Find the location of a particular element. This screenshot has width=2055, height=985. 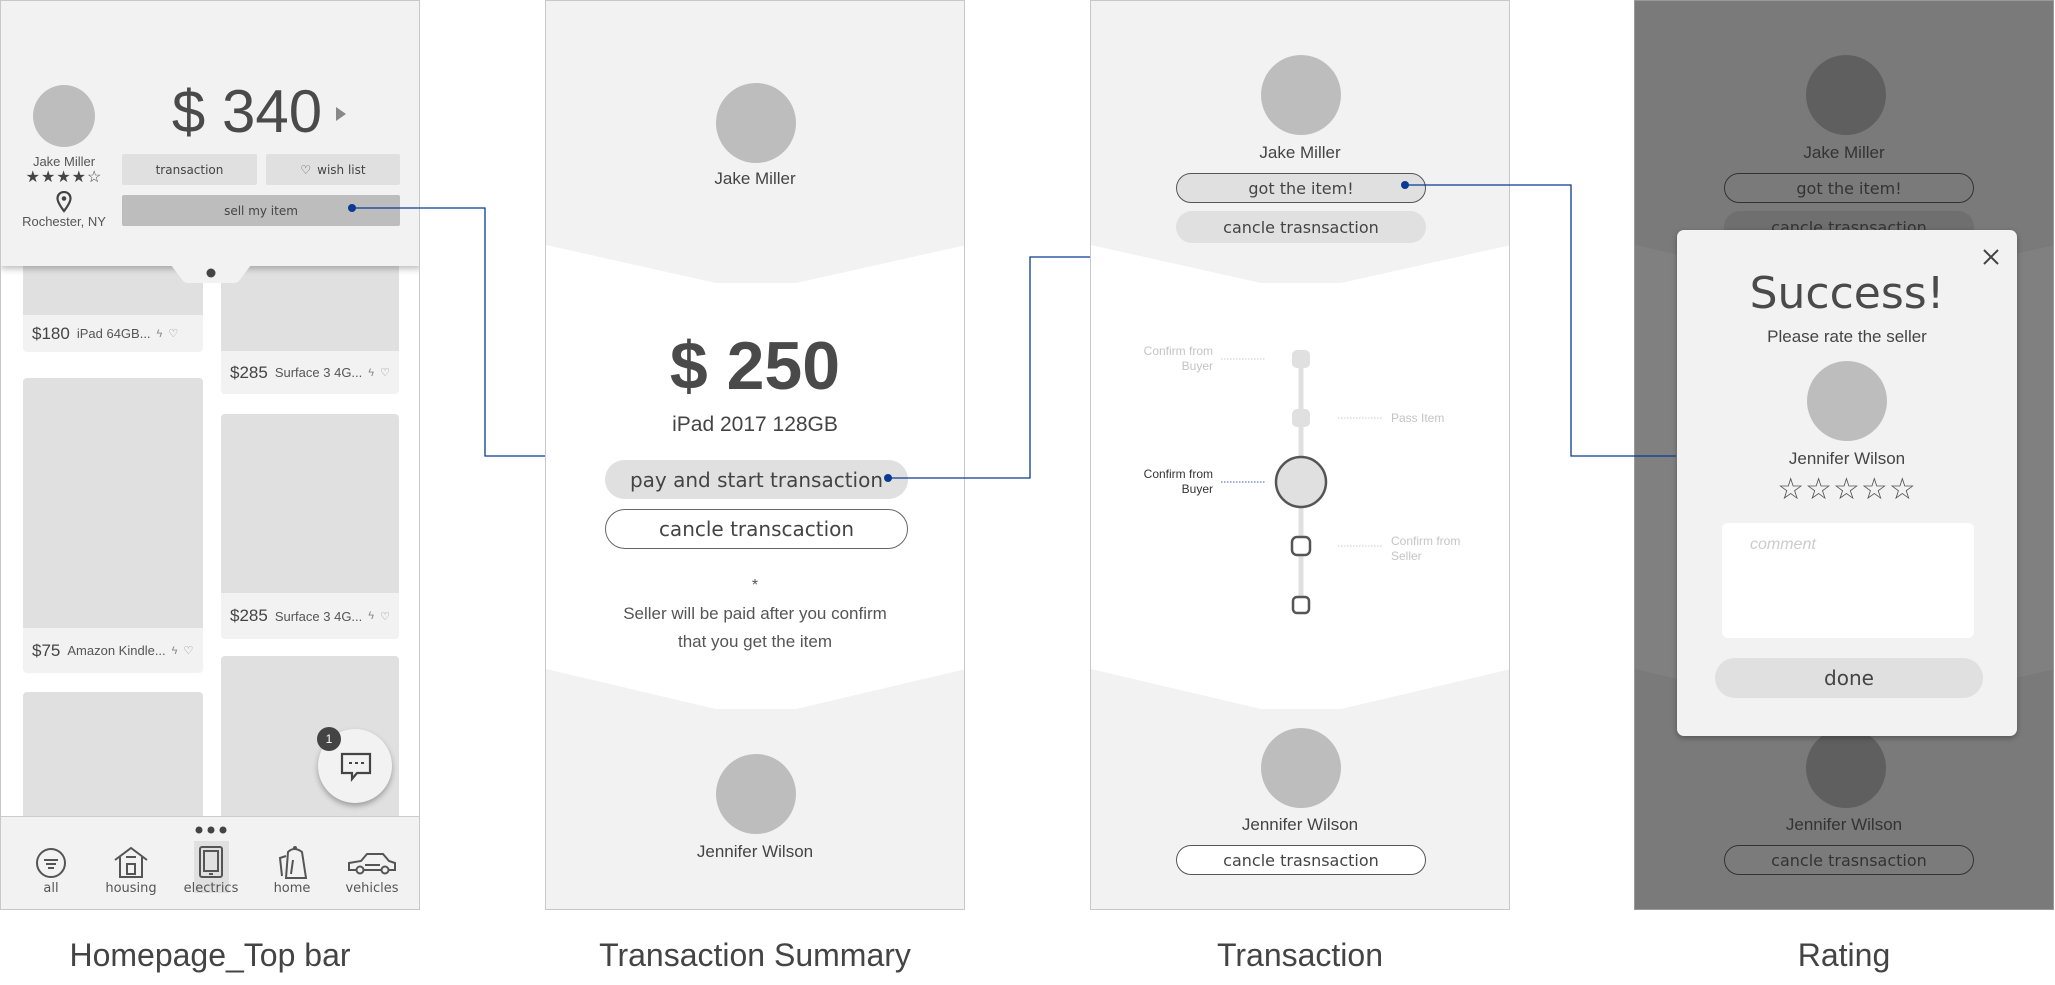

note-line: that you get the item is located at coordinates (755, 641).